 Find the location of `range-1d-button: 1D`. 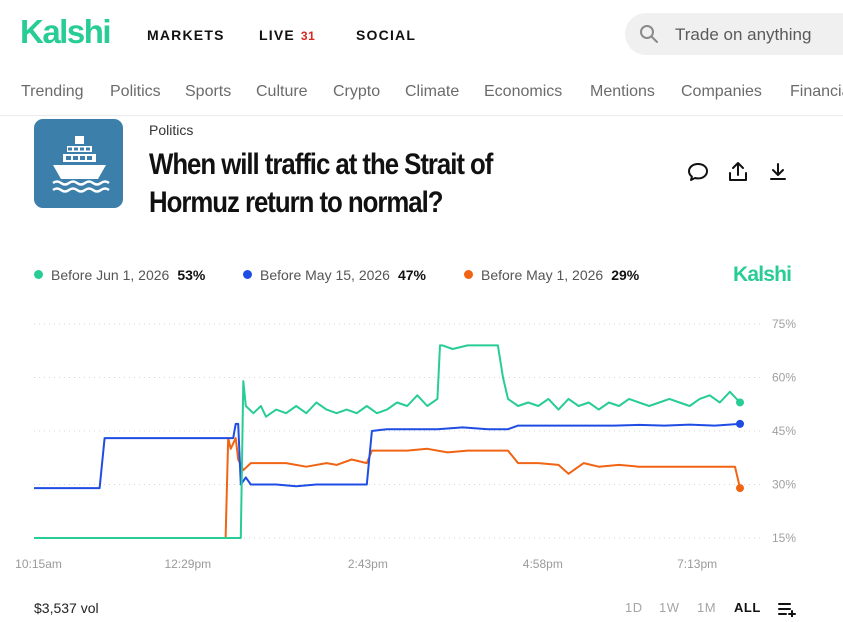

range-1d-button: 1D is located at coordinates (634, 607).